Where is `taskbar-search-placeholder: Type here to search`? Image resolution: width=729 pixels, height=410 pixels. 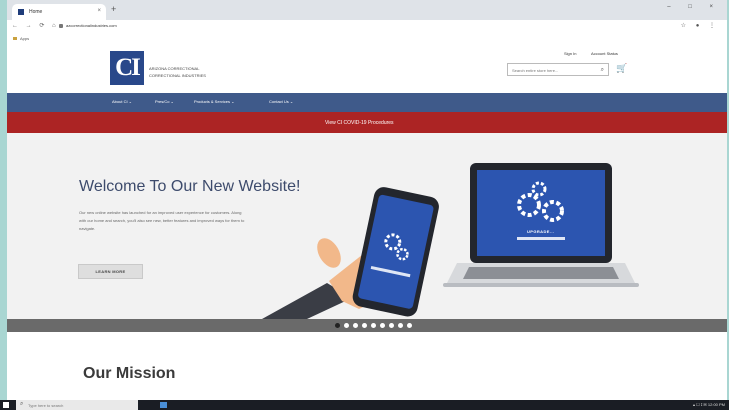 taskbar-search-placeholder: Type here to search is located at coordinates (46, 405).